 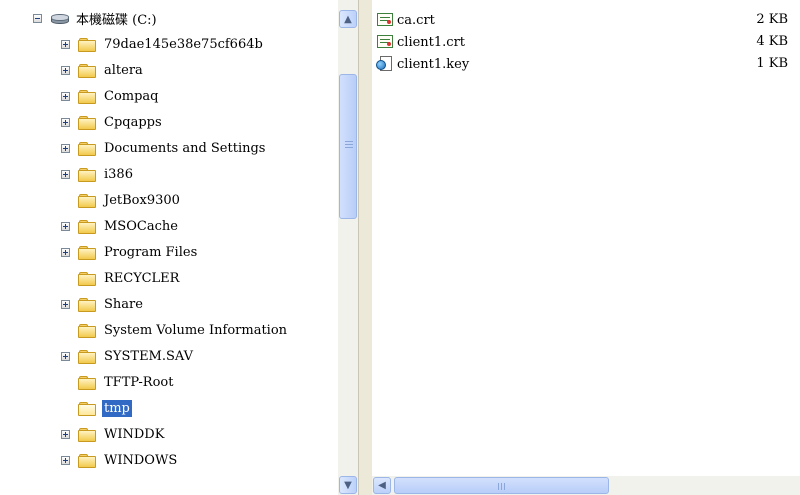 What do you see at coordinates (117, 408) in the screenshot?
I see `tree-item-label-selected: tmp` at bounding box center [117, 408].